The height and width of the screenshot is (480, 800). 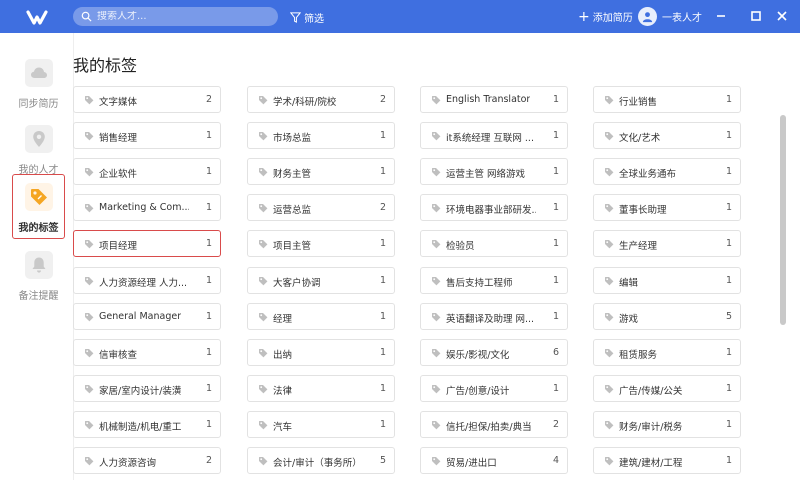 What do you see at coordinates (147, 99) in the screenshot?
I see `tag-item: 文字媒体 2` at bounding box center [147, 99].